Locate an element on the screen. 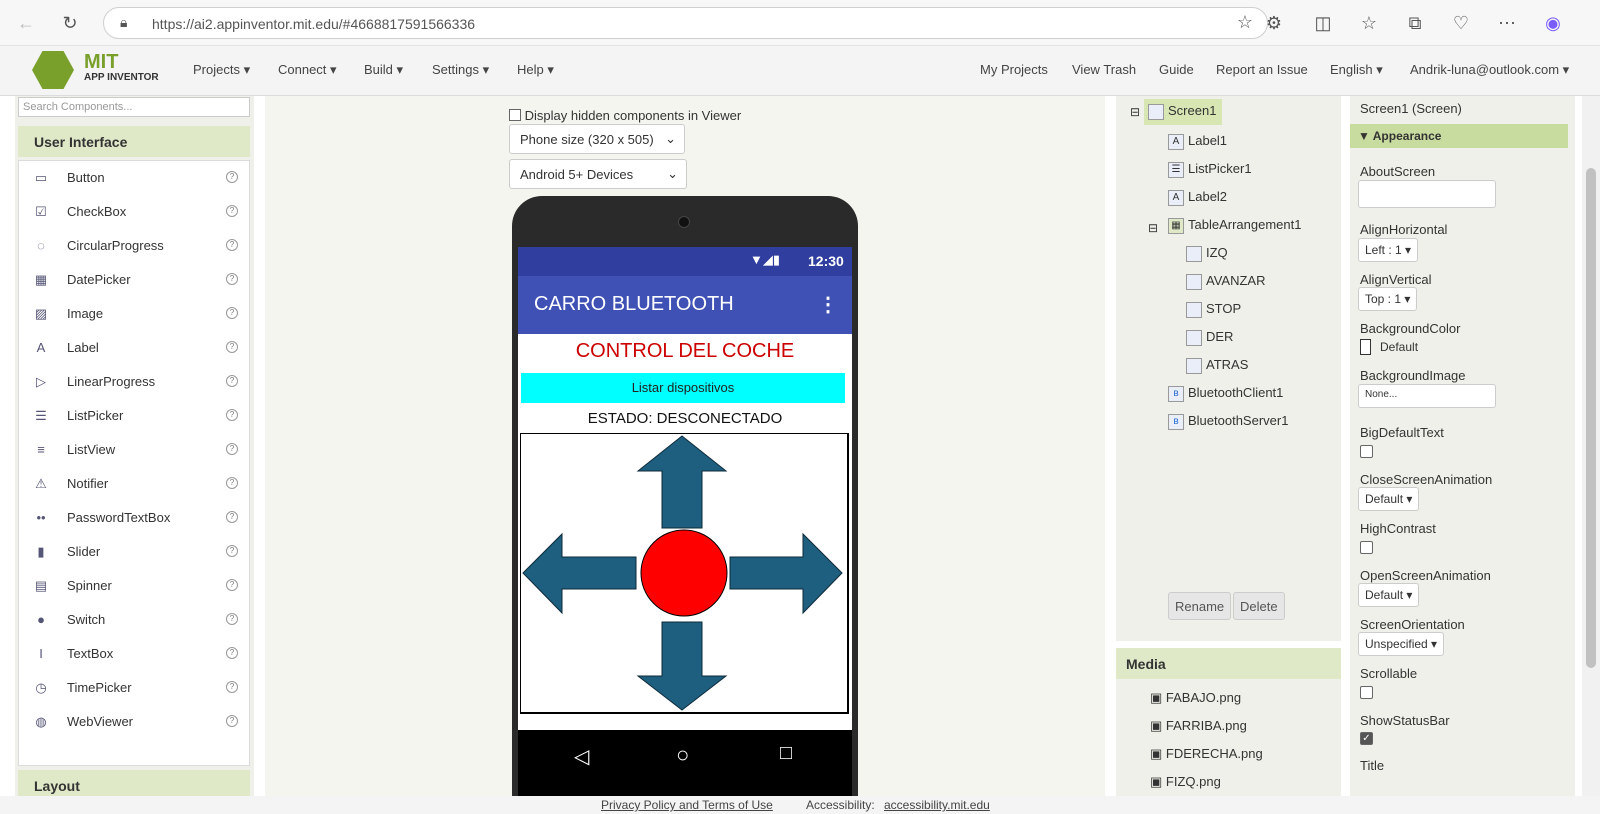 The image size is (1600, 814). favorite-star-icon: ☆ is located at coordinates (1245, 22).